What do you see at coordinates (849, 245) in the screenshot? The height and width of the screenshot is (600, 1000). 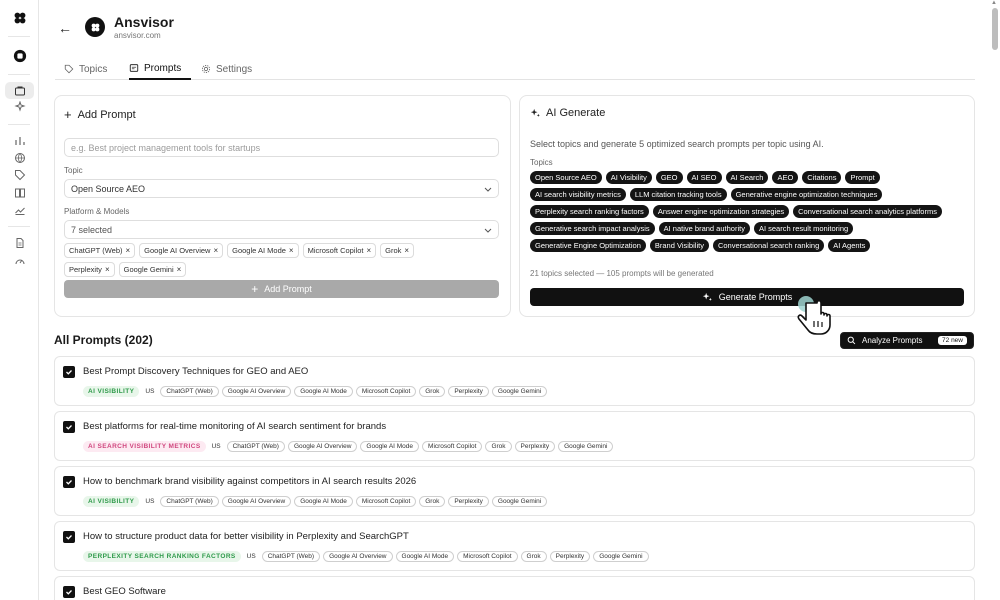 I see `topic-chip: AI Agents` at bounding box center [849, 245].